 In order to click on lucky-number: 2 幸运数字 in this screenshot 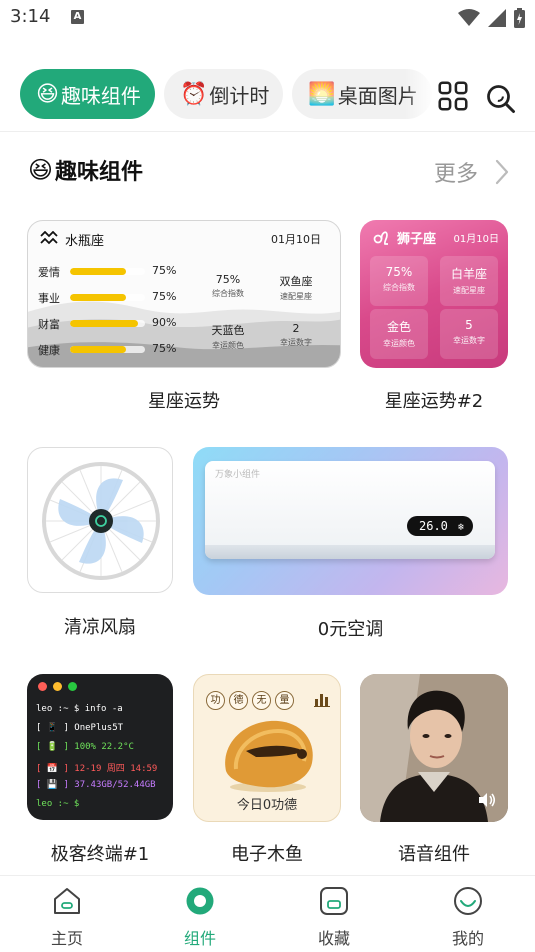, I will do `click(296, 335)`.